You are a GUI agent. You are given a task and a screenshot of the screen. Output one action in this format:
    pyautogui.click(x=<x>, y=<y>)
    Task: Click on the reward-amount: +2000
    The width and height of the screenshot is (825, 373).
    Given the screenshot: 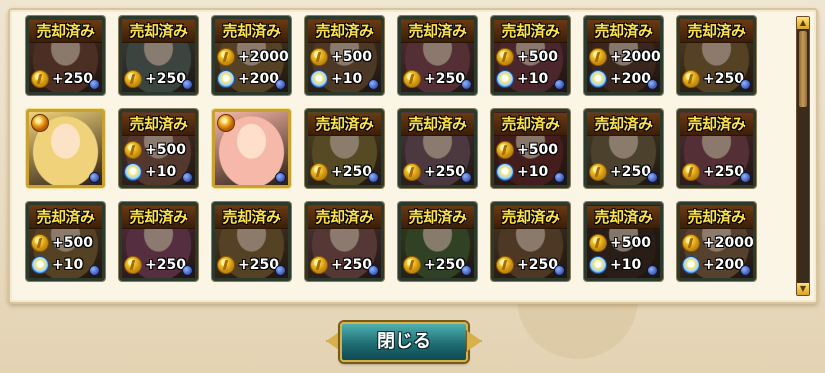 What is the action you would take?
    pyautogui.click(x=263, y=57)
    